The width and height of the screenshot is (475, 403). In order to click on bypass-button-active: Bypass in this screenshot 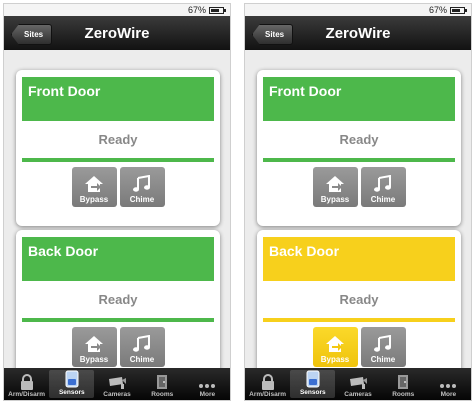, I will do `click(335, 347)`.